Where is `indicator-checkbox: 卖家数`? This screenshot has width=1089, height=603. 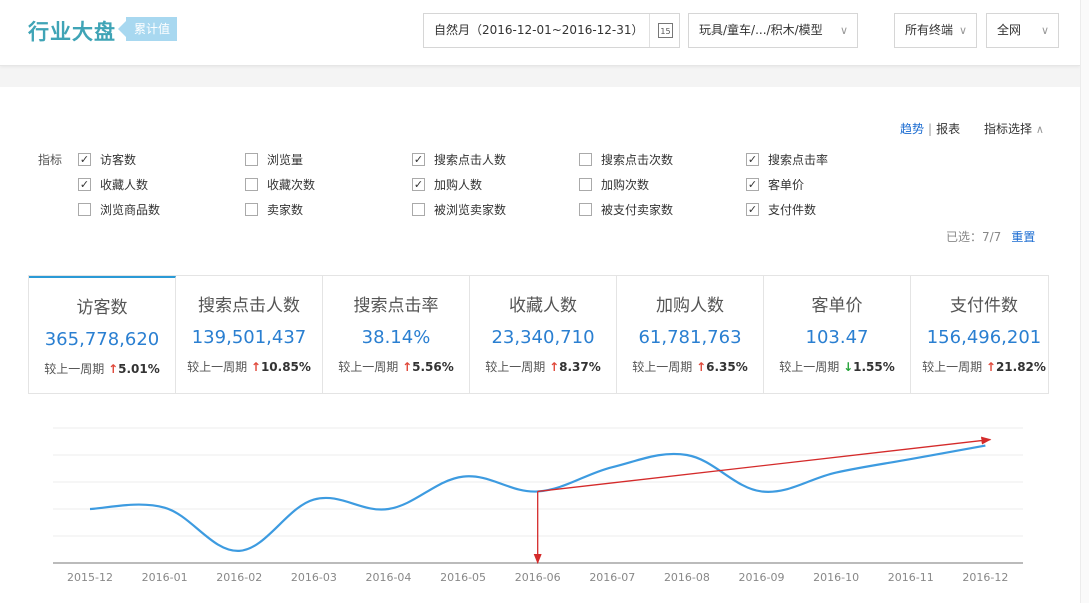 indicator-checkbox: 卖家数 is located at coordinates (274, 210).